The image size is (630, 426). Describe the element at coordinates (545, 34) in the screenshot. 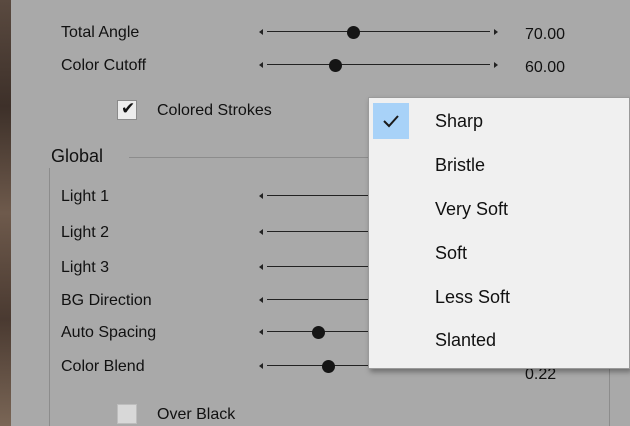

I see `slider-value: 70.00` at that location.